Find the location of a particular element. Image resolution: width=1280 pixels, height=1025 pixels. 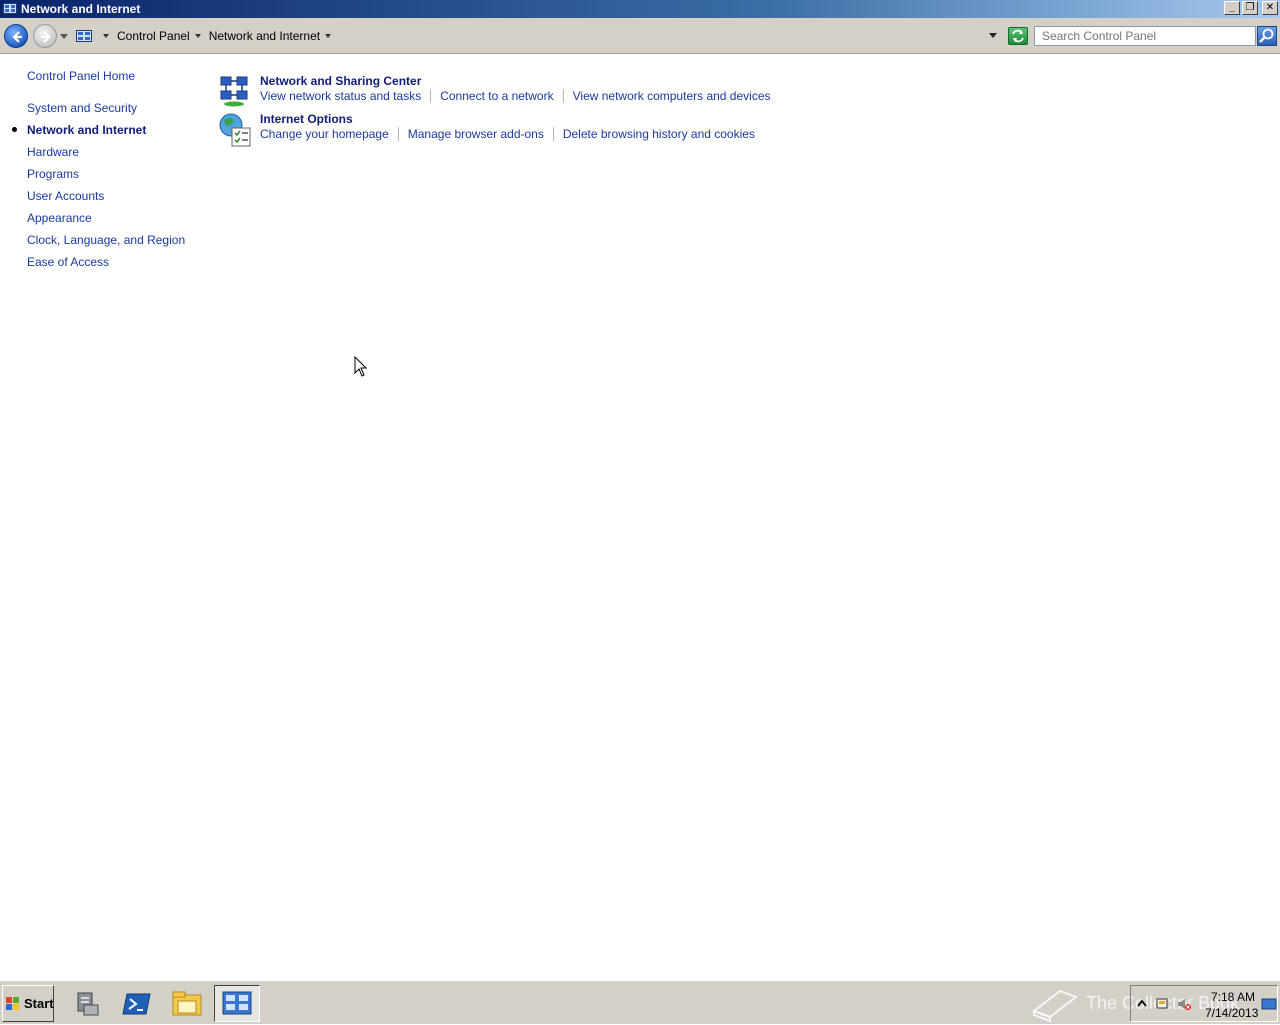

change-homepage-link: Change your homepage is located at coordinates (324, 134).